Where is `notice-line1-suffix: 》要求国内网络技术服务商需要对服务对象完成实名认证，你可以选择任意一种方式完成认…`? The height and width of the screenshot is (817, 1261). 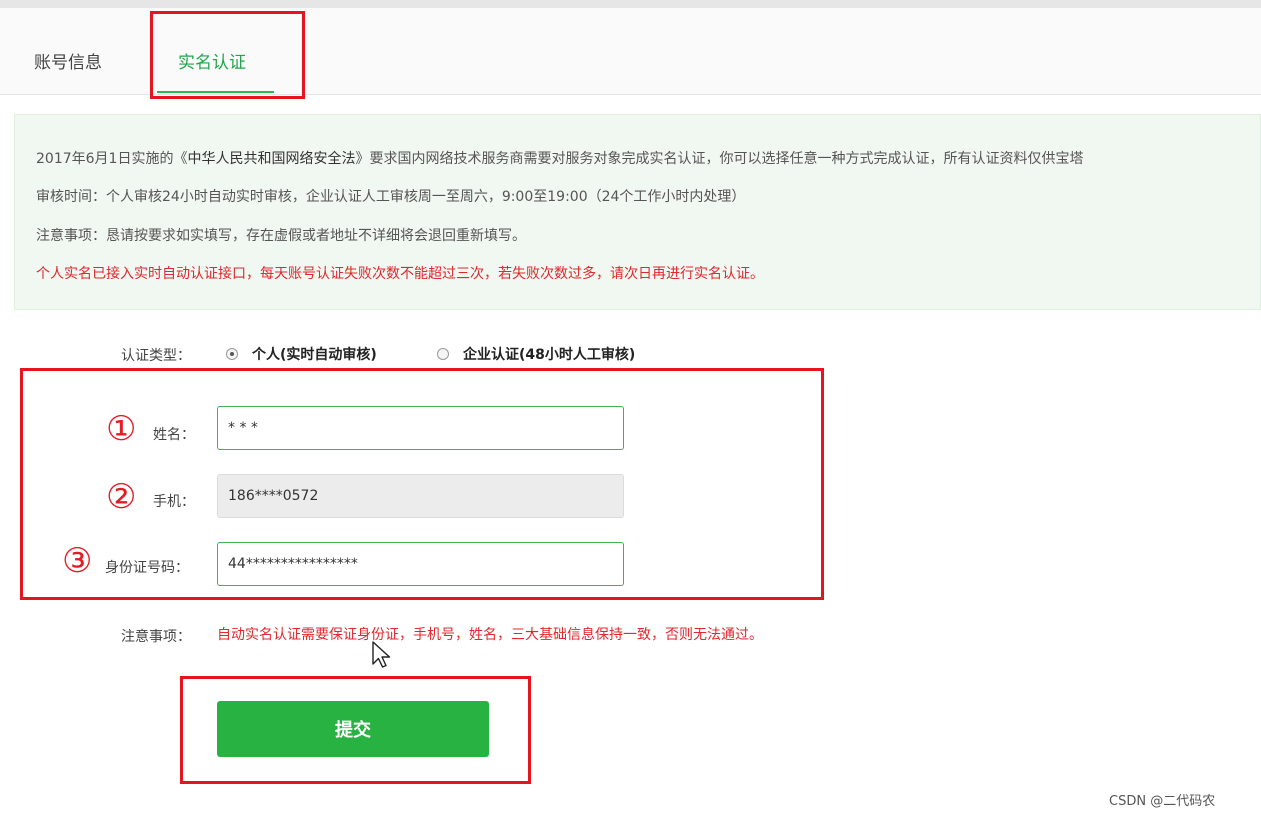
notice-line1-suffix: 》要求国内网络技术服务商需要对服务对象完成实名认证，你可以选择任意一种方式完成认… is located at coordinates (719, 159).